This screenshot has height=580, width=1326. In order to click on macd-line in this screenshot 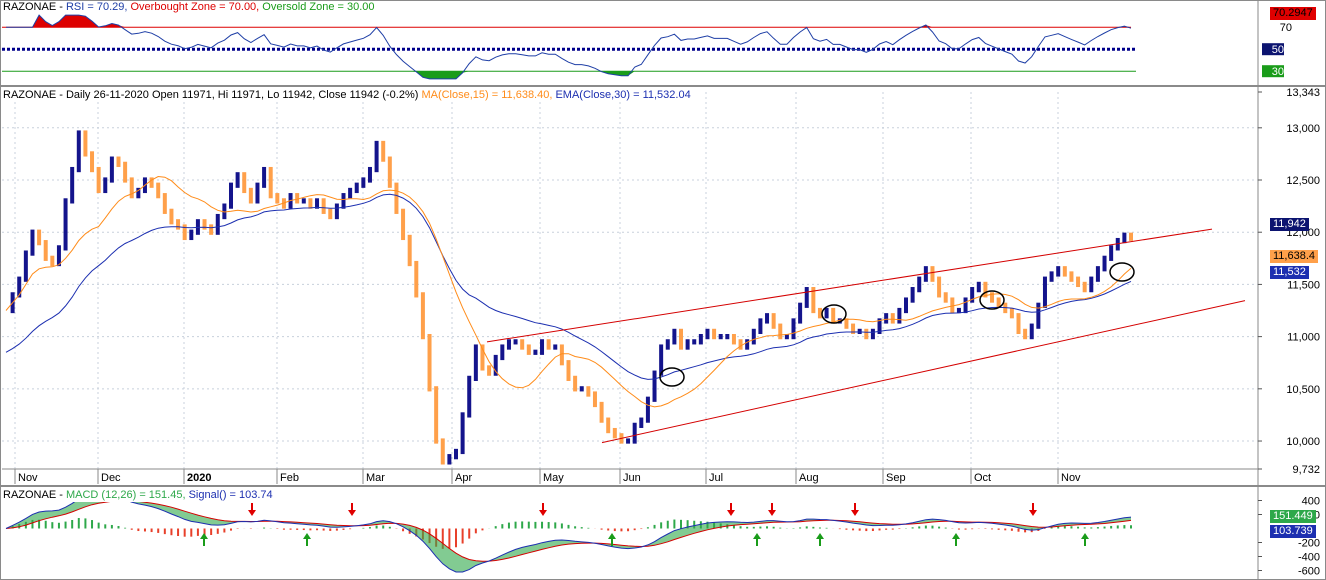, I will do `click(568, 534)`.